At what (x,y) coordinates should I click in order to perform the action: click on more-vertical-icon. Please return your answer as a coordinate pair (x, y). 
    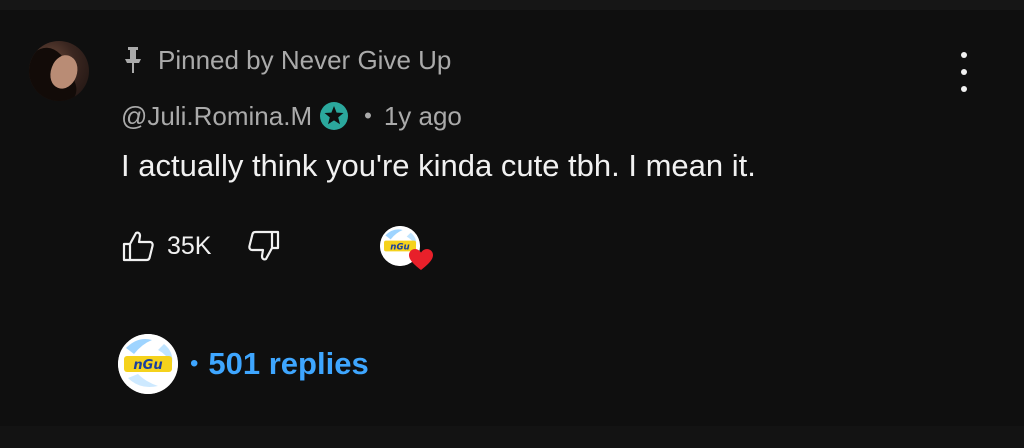
    Looking at the image, I should click on (964, 72).